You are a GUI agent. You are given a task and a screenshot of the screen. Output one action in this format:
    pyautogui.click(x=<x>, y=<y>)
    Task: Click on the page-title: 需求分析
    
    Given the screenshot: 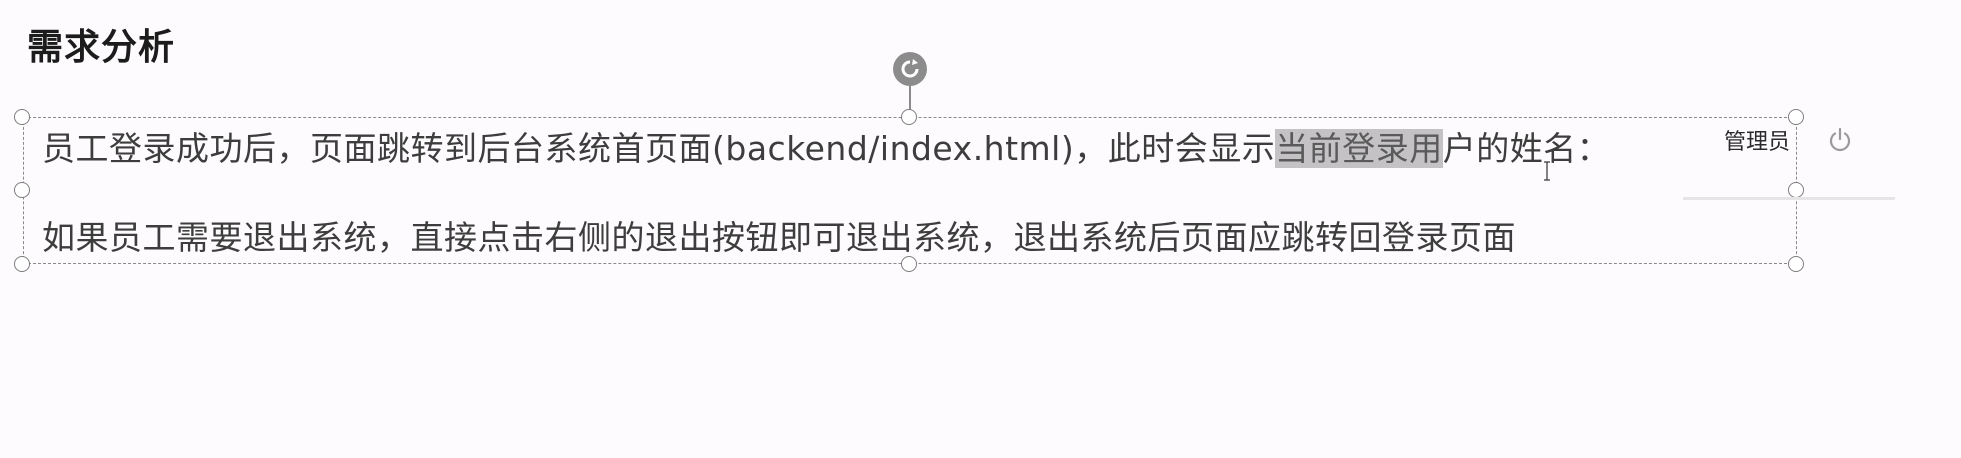 What is the action you would take?
    pyautogui.click(x=101, y=47)
    